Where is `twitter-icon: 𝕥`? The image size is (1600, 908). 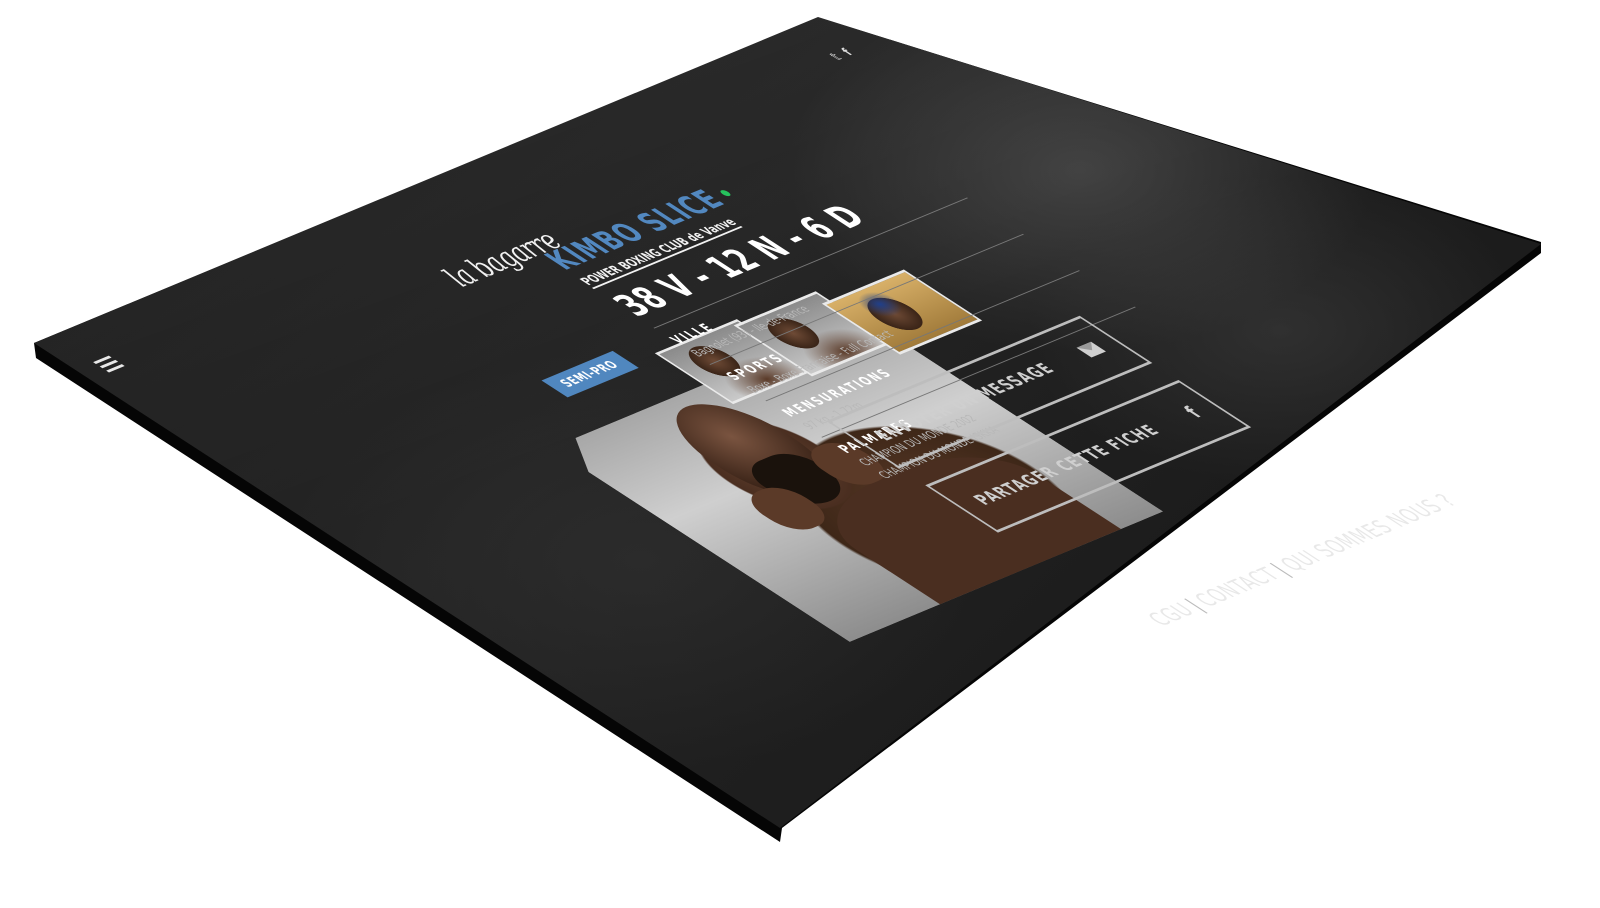
twitter-icon: 𝕥 is located at coordinates (836, 56).